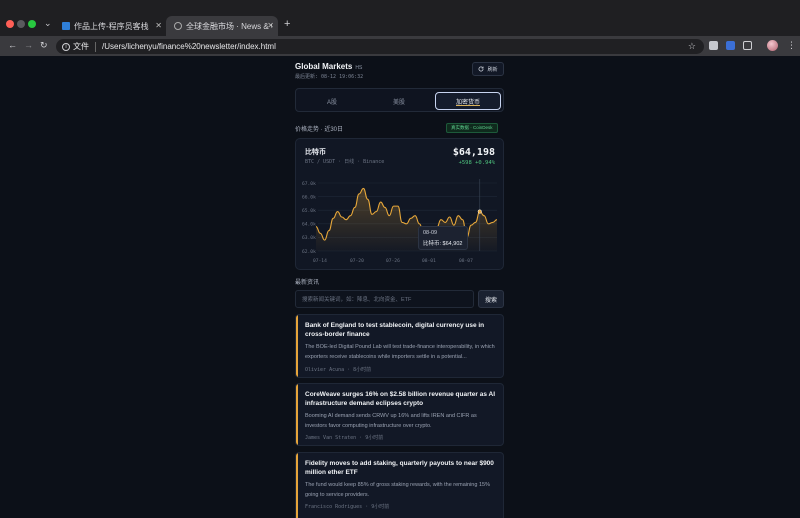 The height and width of the screenshot is (518, 800). What do you see at coordinates (772, 45) in the screenshot?
I see `profile-avatar` at bounding box center [772, 45].